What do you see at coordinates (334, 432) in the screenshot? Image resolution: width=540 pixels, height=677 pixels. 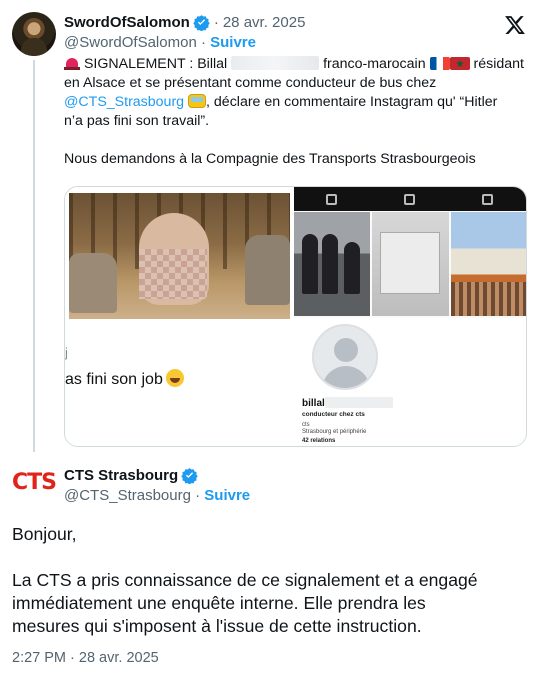 I see `profile-location: Strasbourg et périphérie` at bounding box center [334, 432].